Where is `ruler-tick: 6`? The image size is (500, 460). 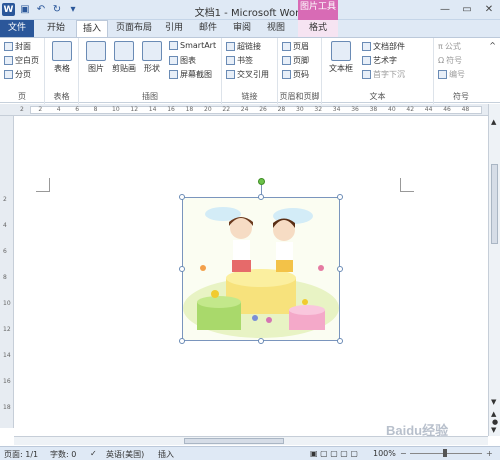
ruler-tick: 6 is located at coordinates (77, 109).